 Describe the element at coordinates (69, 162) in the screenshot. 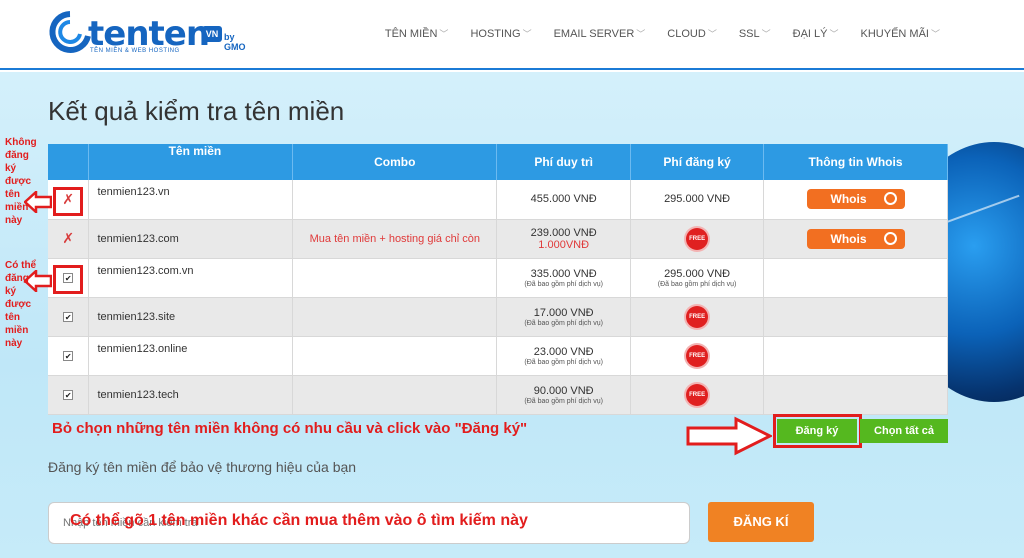

I see `header-select` at that location.